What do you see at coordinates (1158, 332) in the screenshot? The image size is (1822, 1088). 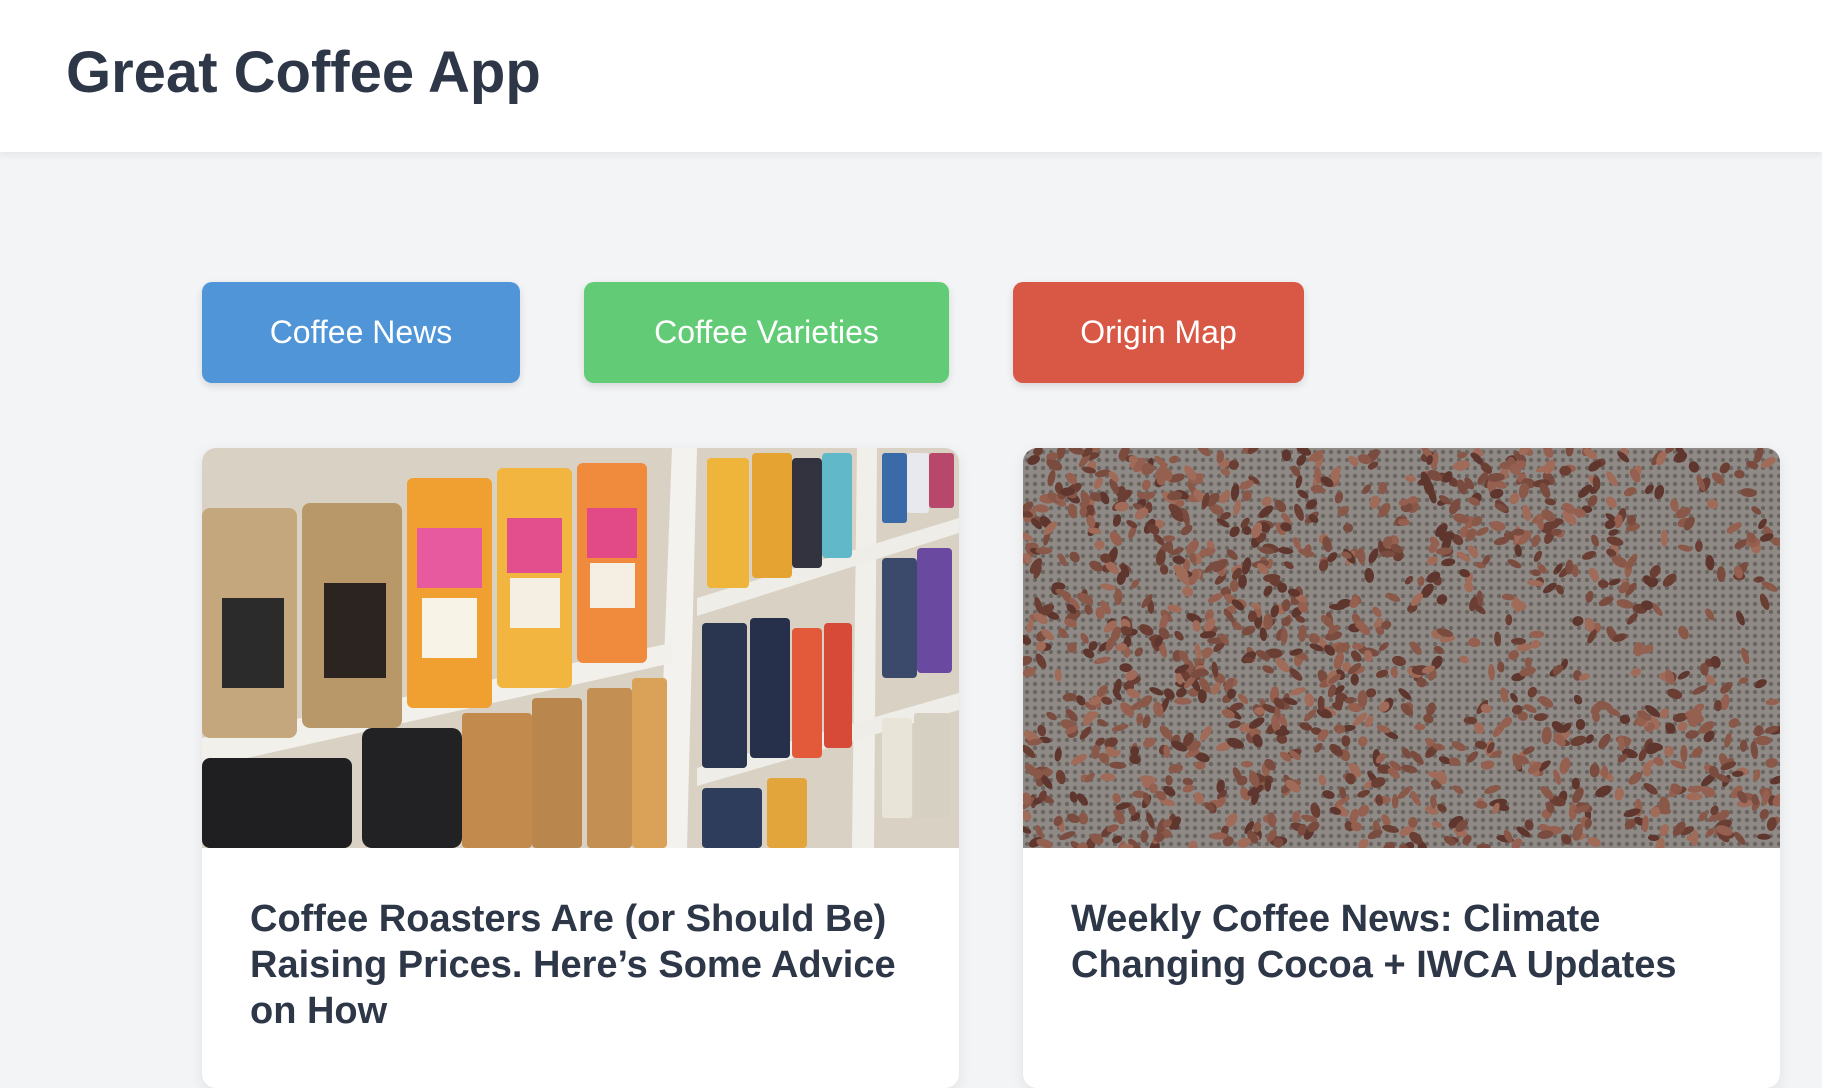 I see `origin-map-button: Origin Map` at bounding box center [1158, 332].